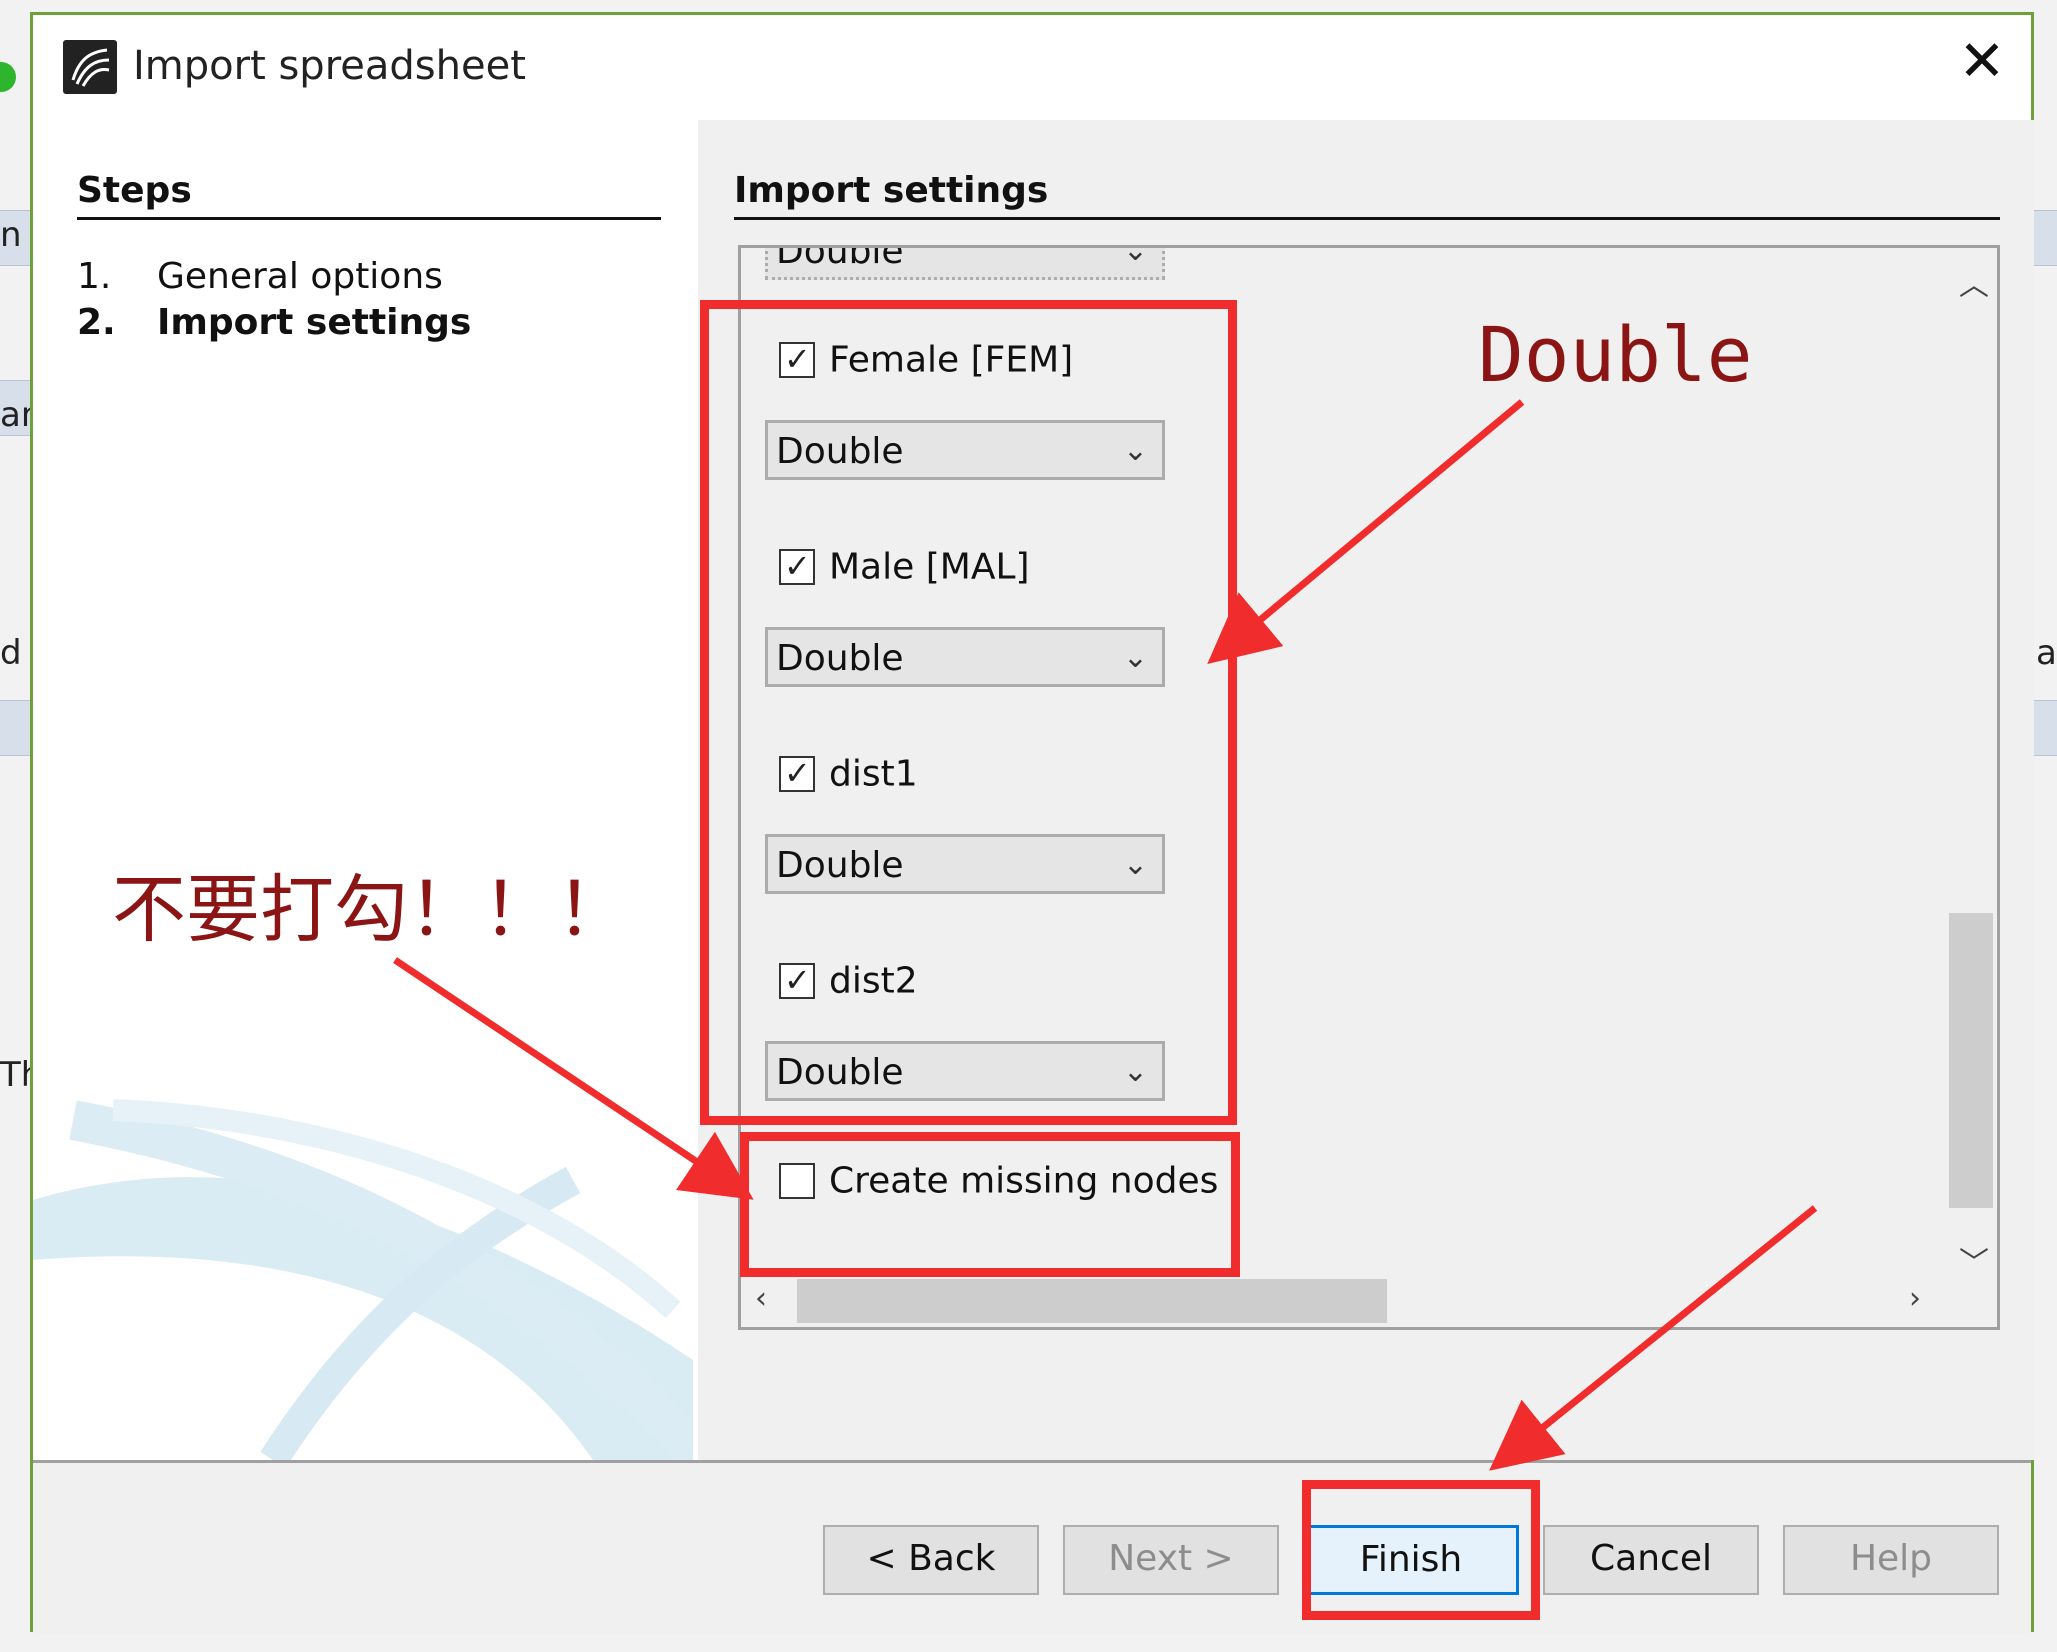  I want to click on background-text: a, so click(2046, 653).